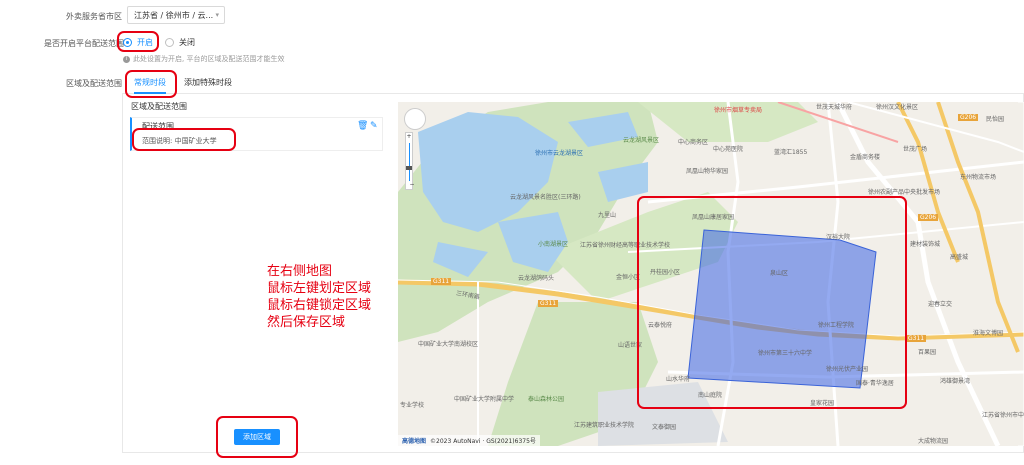 The image size is (1024, 465). Describe the element at coordinates (738, 110) in the screenshot. I see `map-label: 徐州市烟草专卖局` at that location.